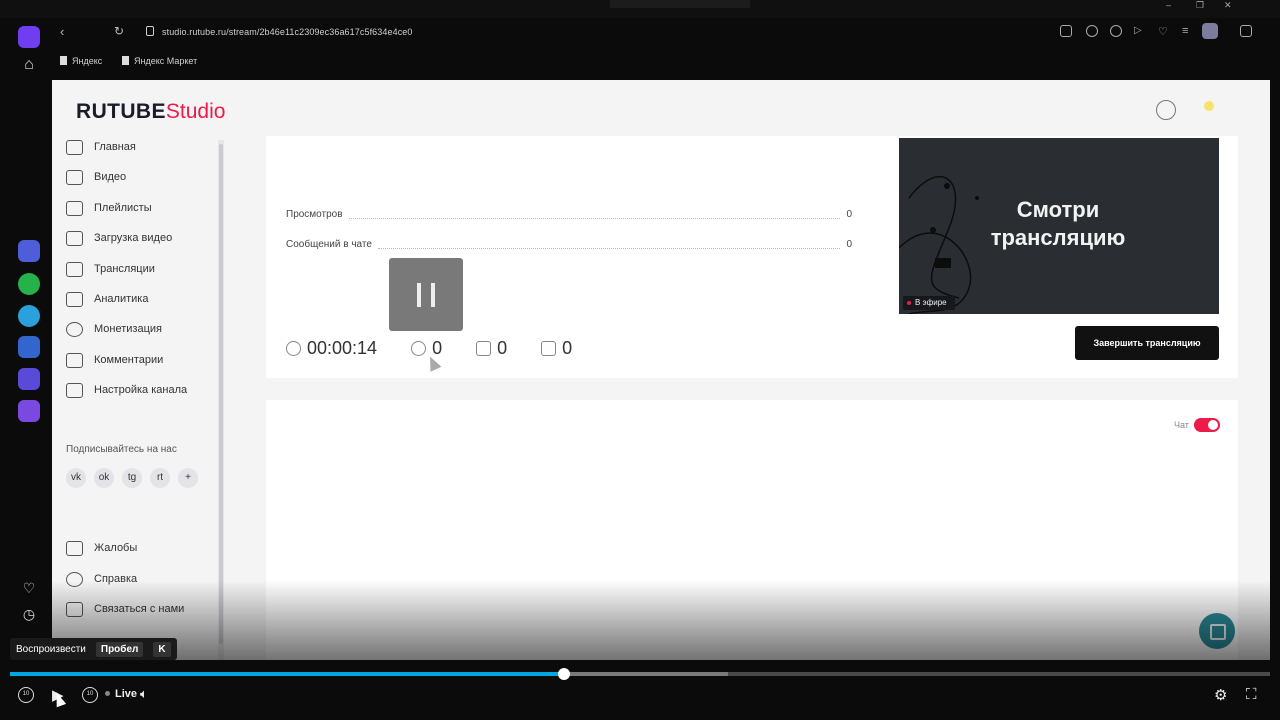 This screenshot has height=720, width=1280. Describe the element at coordinates (1251, 694) in the screenshot. I see `fullscreen-icon: ⛶` at that location.